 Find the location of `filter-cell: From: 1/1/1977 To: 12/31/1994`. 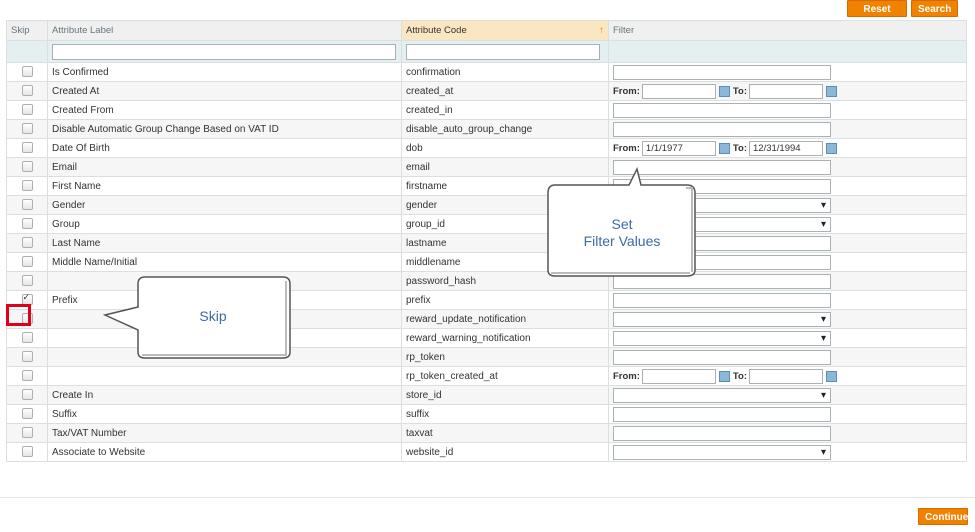

filter-cell: From: 1/1/1977 To: 12/31/1994 is located at coordinates (787, 148).